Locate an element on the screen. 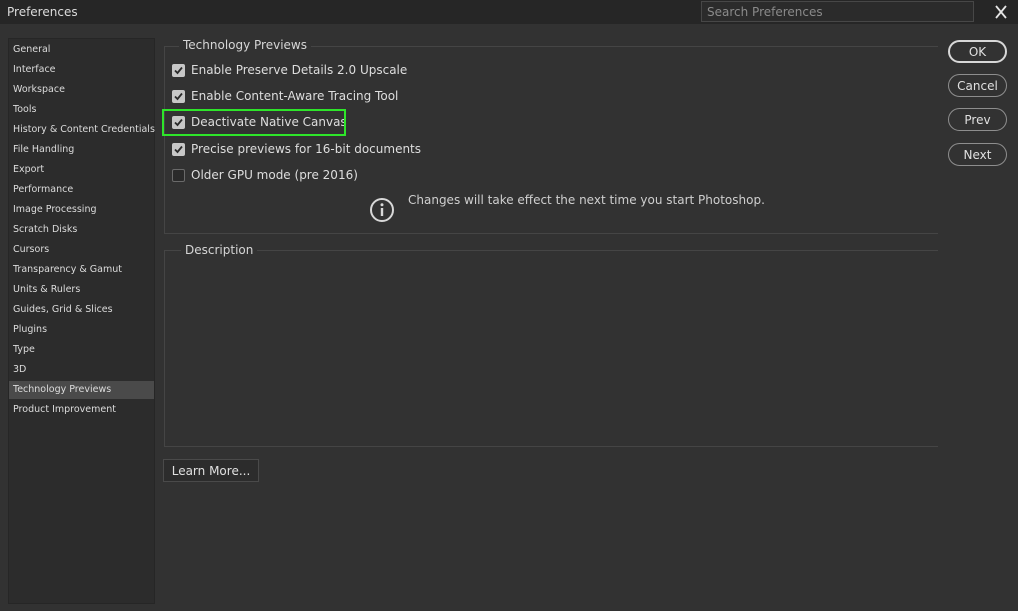 This screenshot has width=1018, height=611. ok-button: OK is located at coordinates (977, 51).